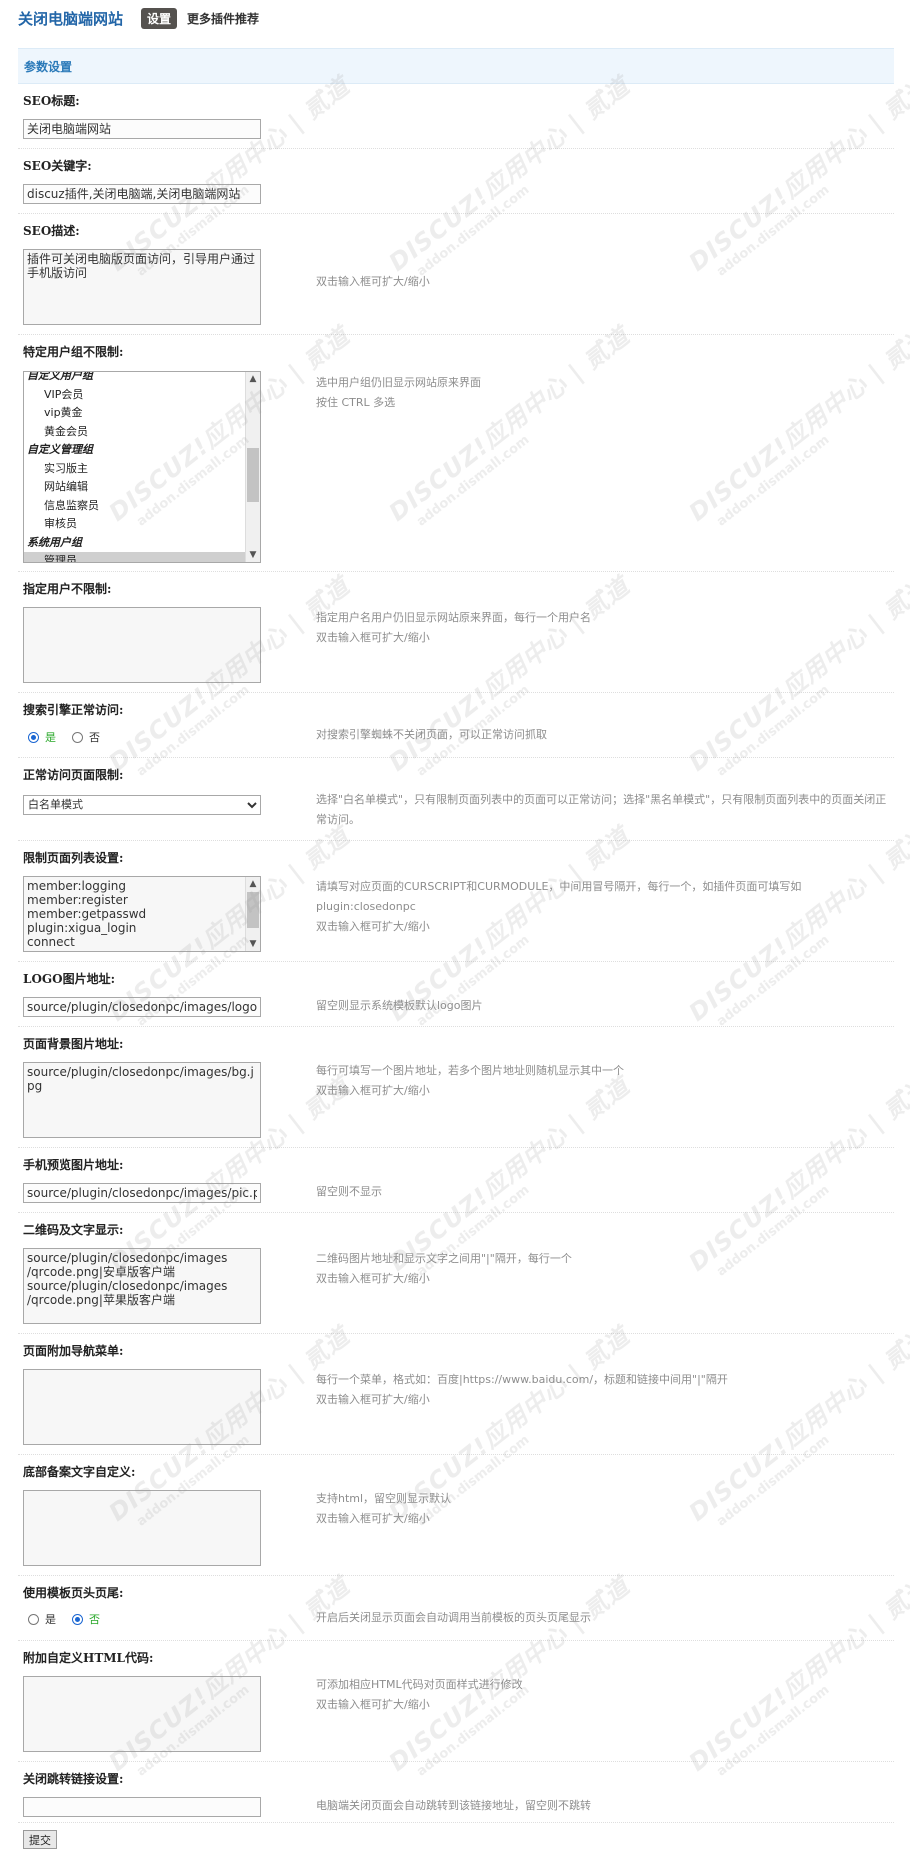 The image size is (910, 1876). What do you see at coordinates (40, 1839) in the screenshot?
I see `submit-button: 提交` at bounding box center [40, 1839].